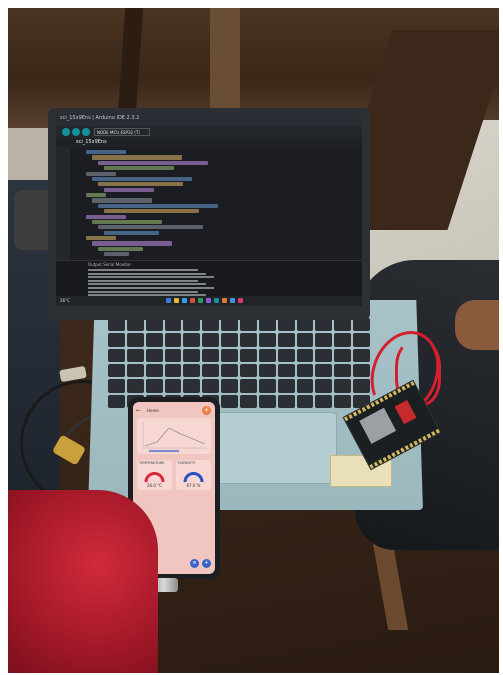 The image size is (503, 675). Describe the element at coordinates (76, 132) in the screenshot. I see `upload-icon` at that location.